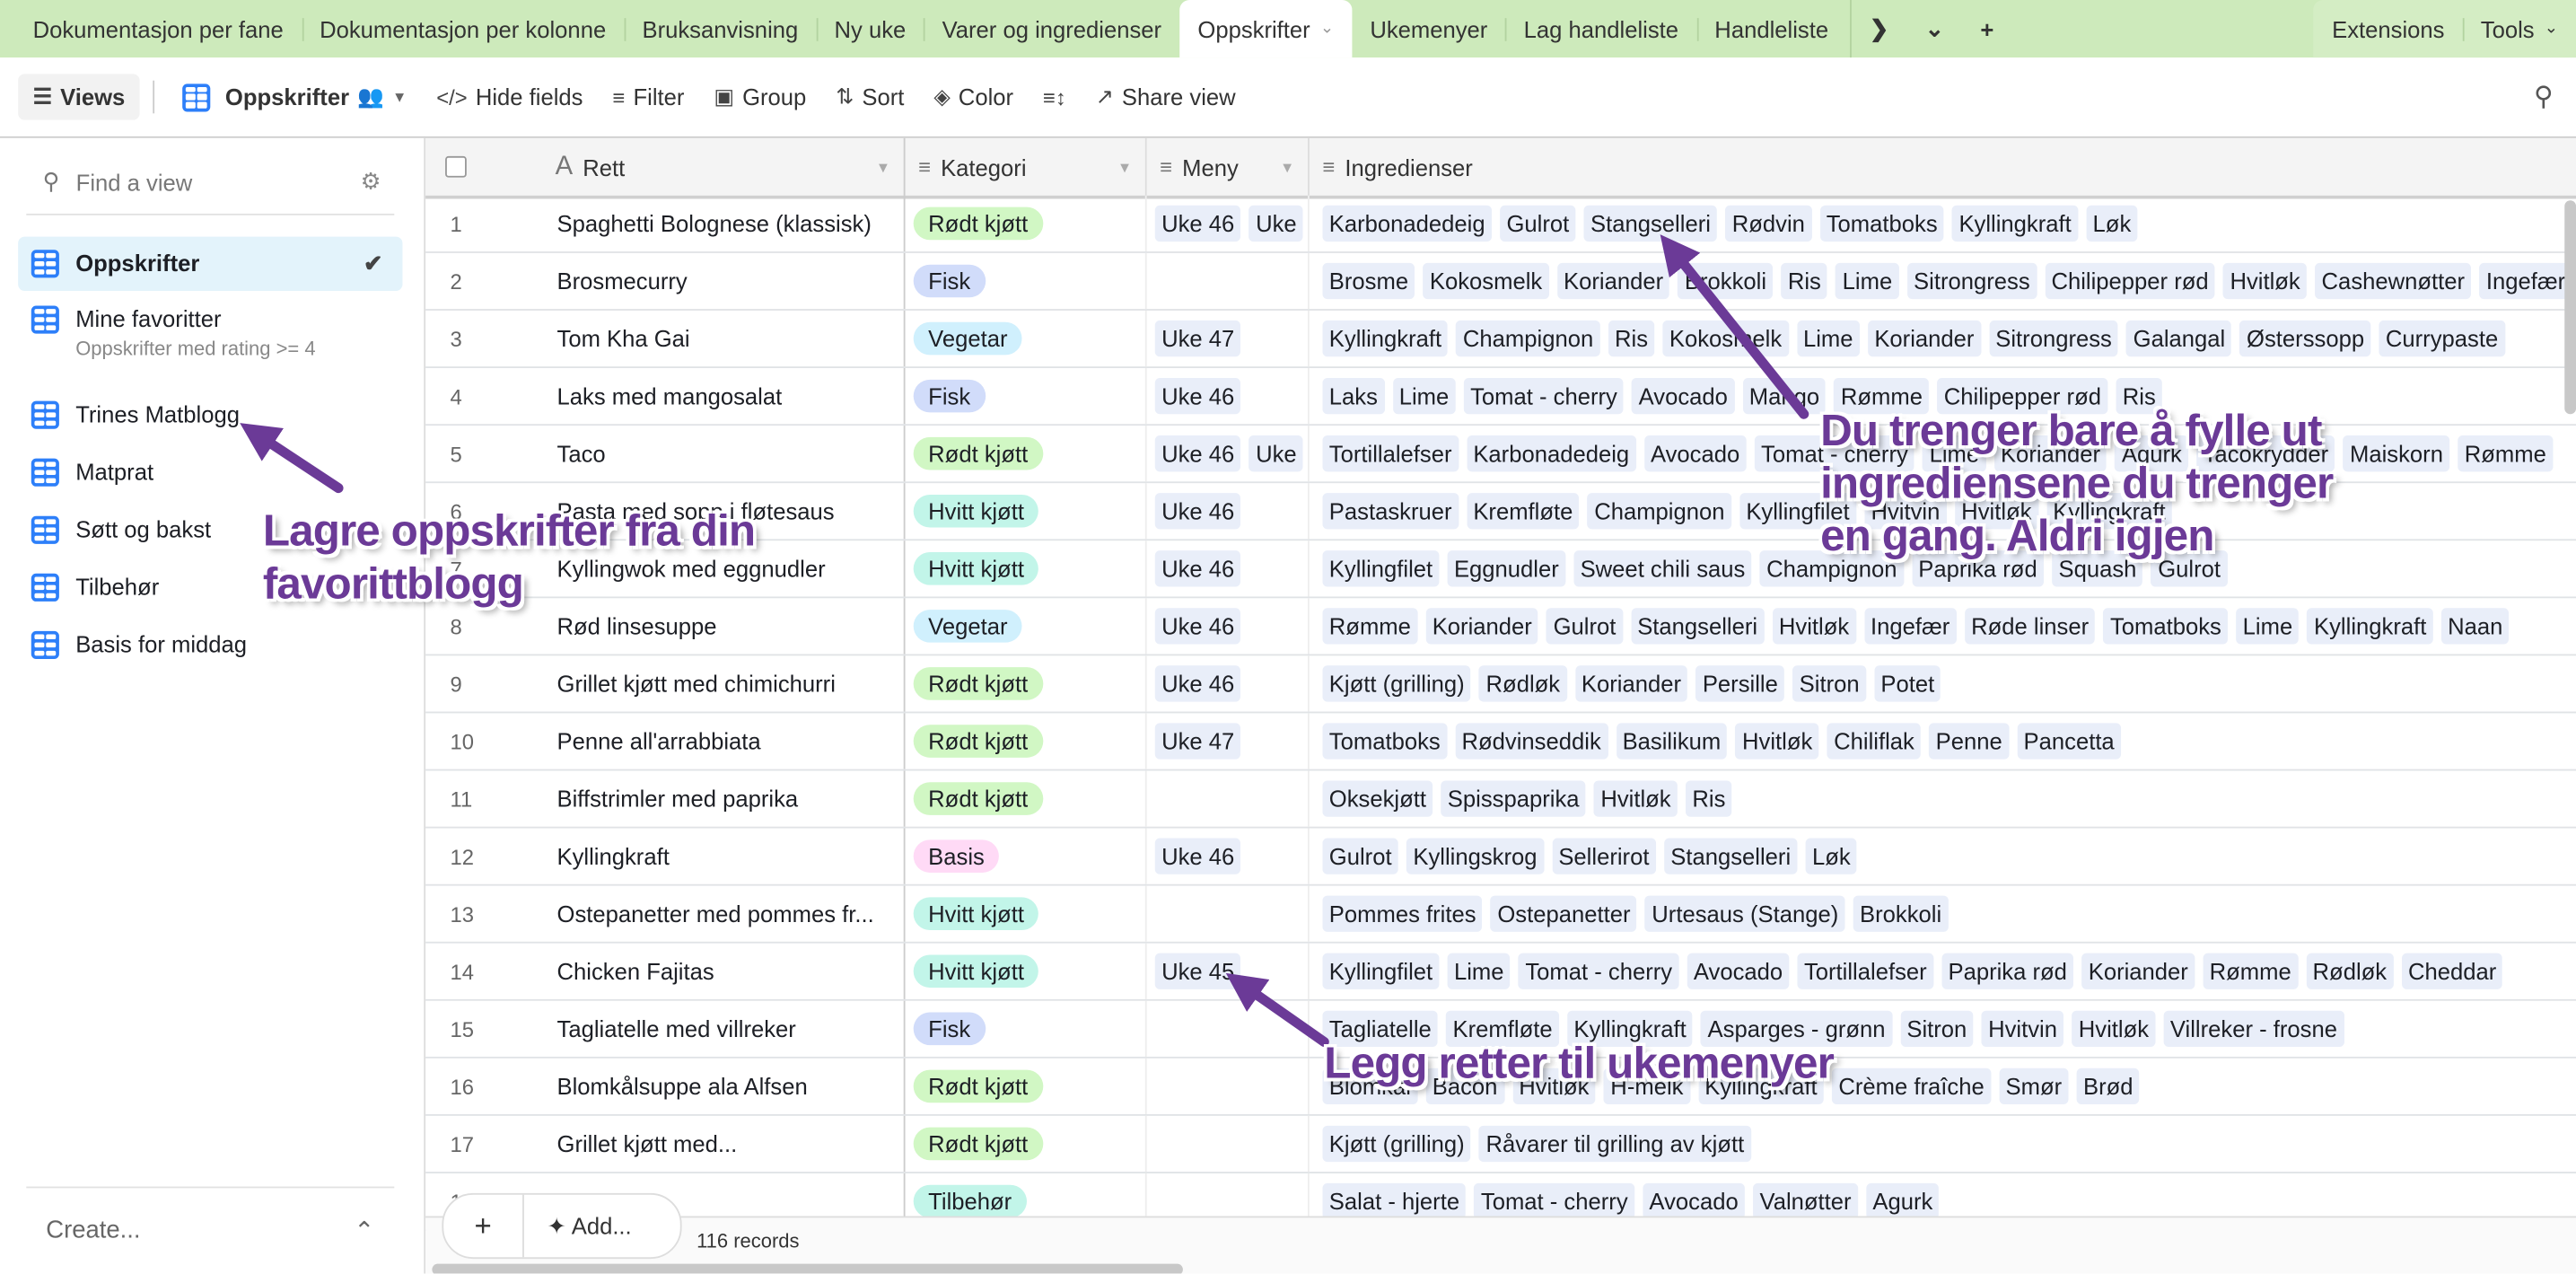 The width and height of the screenshot is (2576, 1274). Describe the element at coordinates (648, 96) in the screenshot. I see `filter-button: ≡ Filter` at that location.